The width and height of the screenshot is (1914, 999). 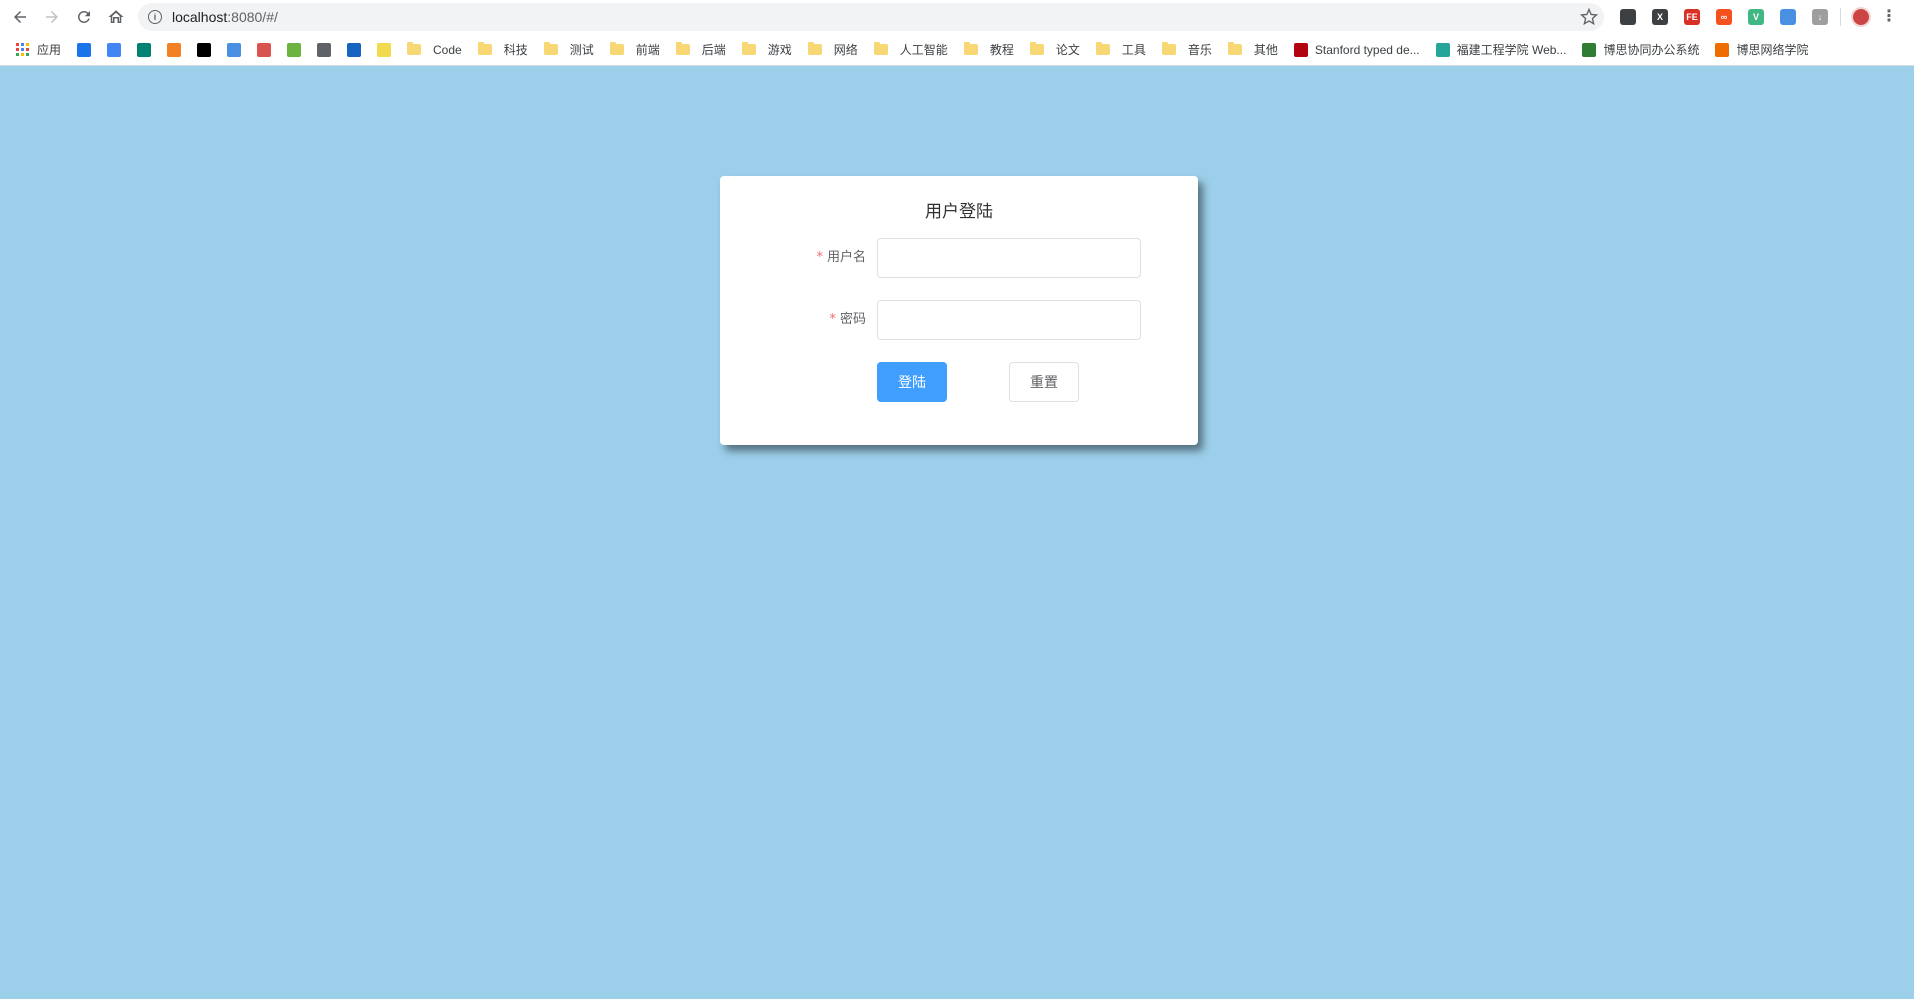 I want to click on bookmark-label: 音乐, so click(x=1199, y=50).